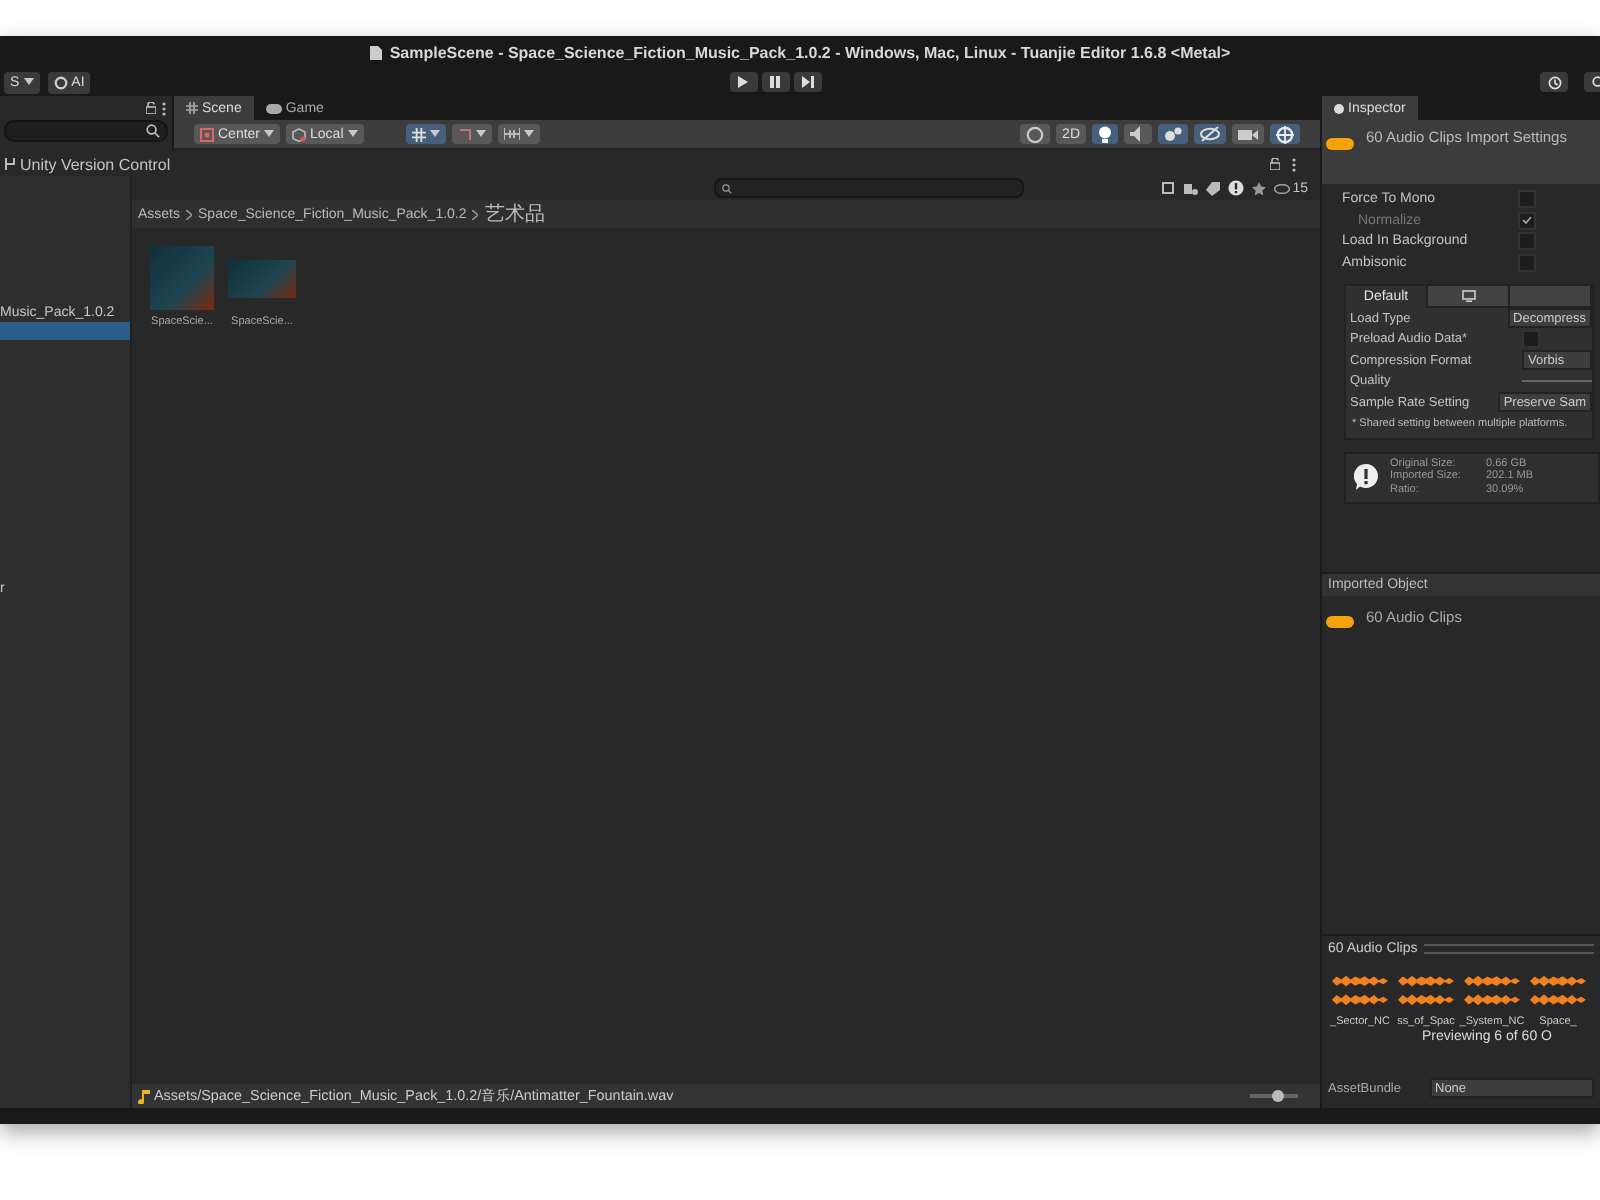  I want to click on window-title: SampleScene - Space_Science_Fiction_Music_Pack_1.0.2 - Windows, Mac, Linux - Tuanjie Editor 1.6.8 <Metal>, so click(810, 52).